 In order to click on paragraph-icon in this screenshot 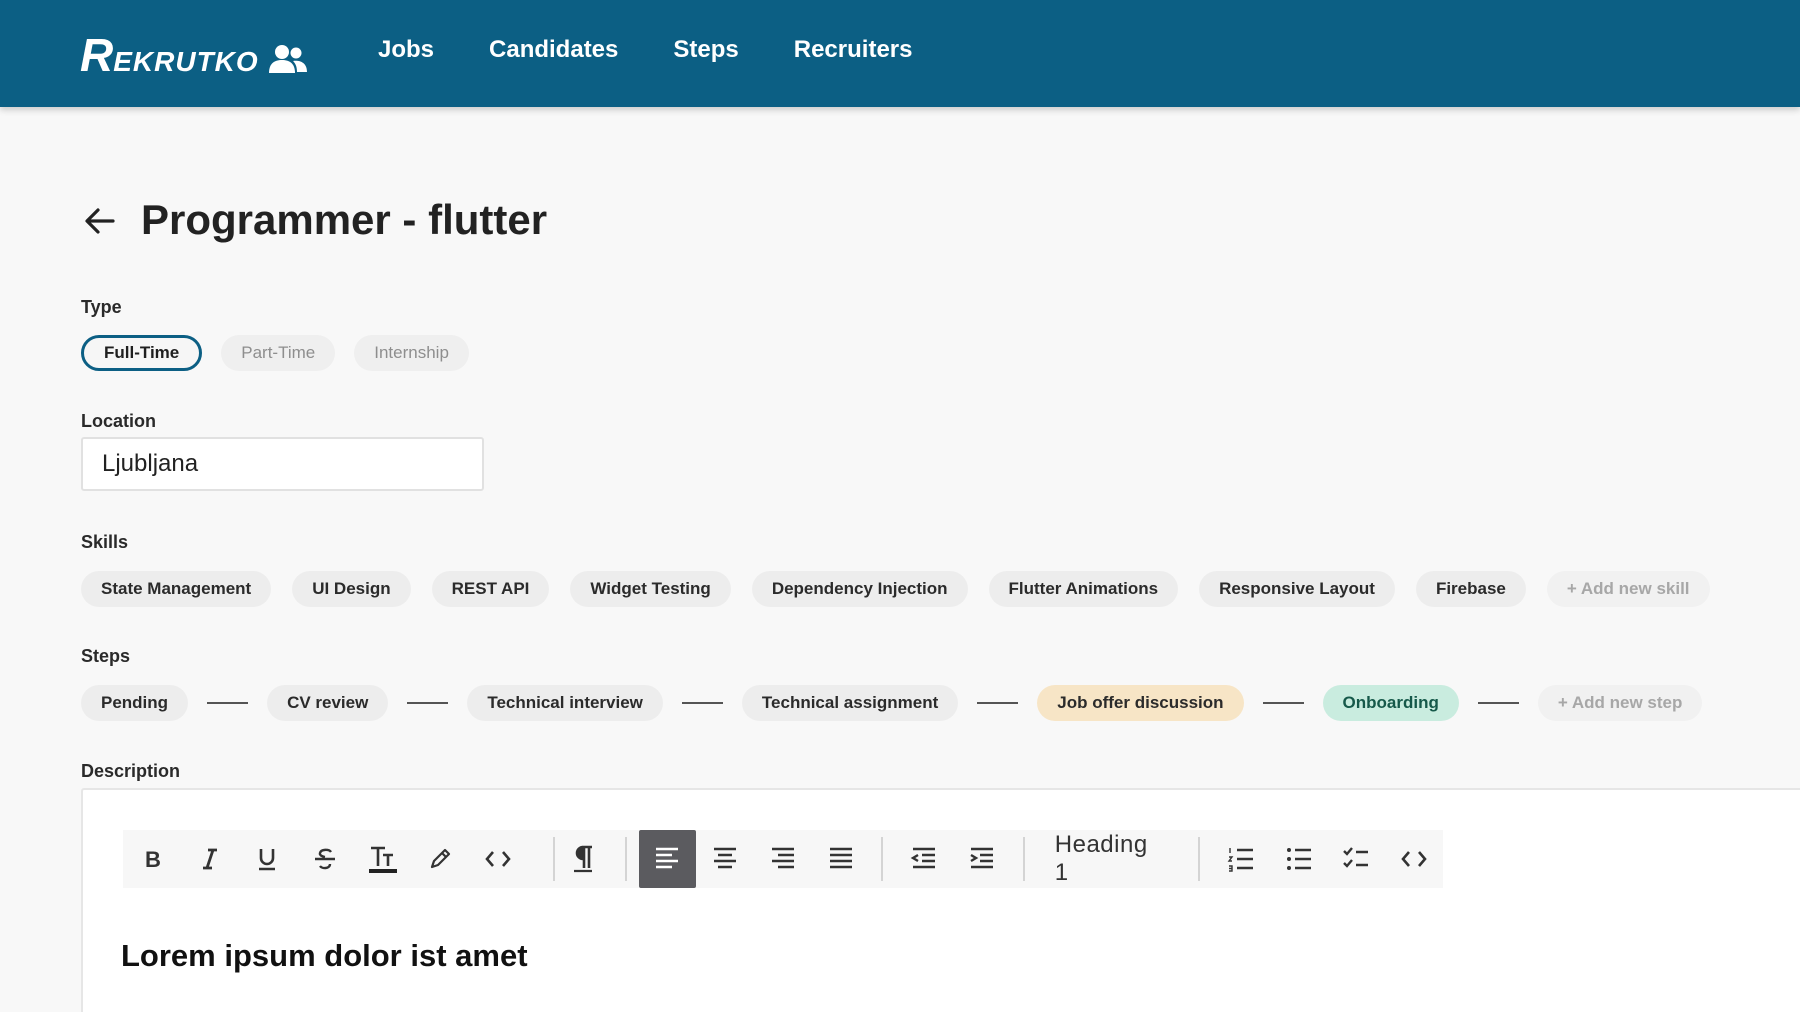, I will do `click(584, 859)`.